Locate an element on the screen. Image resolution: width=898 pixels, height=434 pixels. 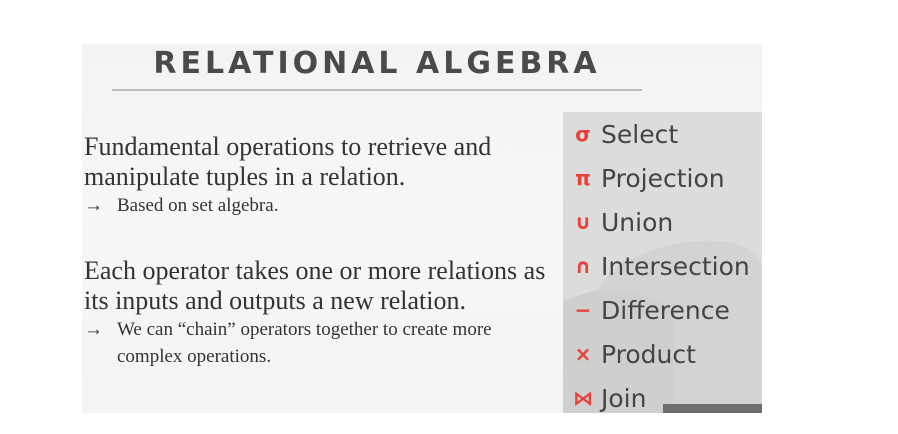
operator-name: Join is located at coordinates (624, 398).